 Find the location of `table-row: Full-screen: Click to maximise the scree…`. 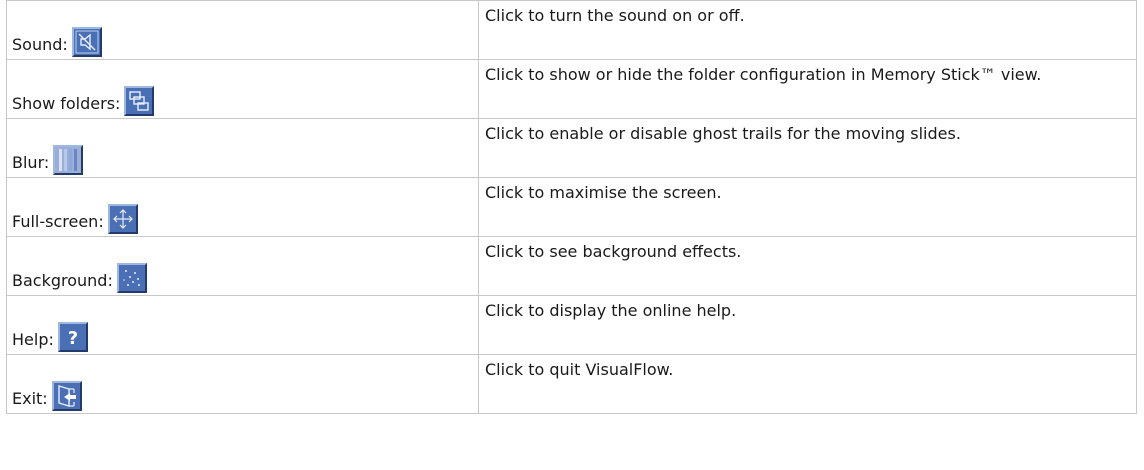

table-row: Full-screen: Click to maximise the scree… is located at coordinates (571, 207).